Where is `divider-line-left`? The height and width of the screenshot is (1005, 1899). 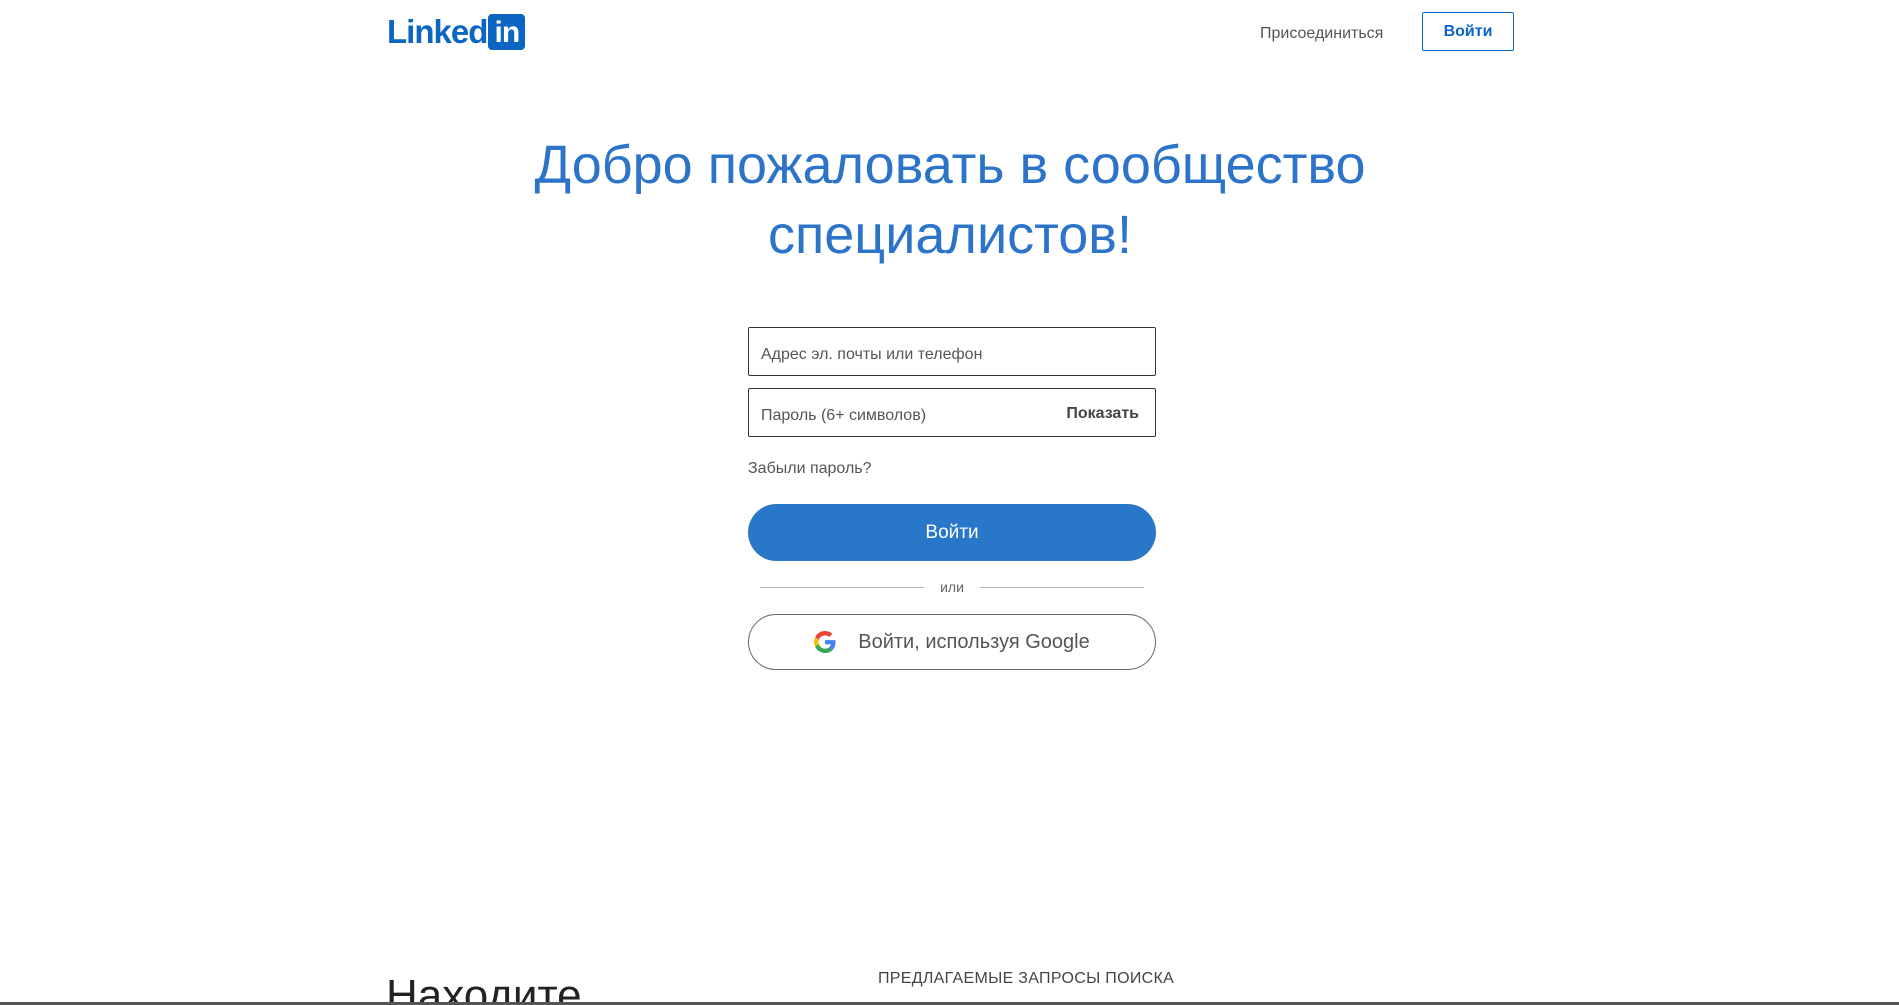
divider-line-left is located at coordinates (842, 587).